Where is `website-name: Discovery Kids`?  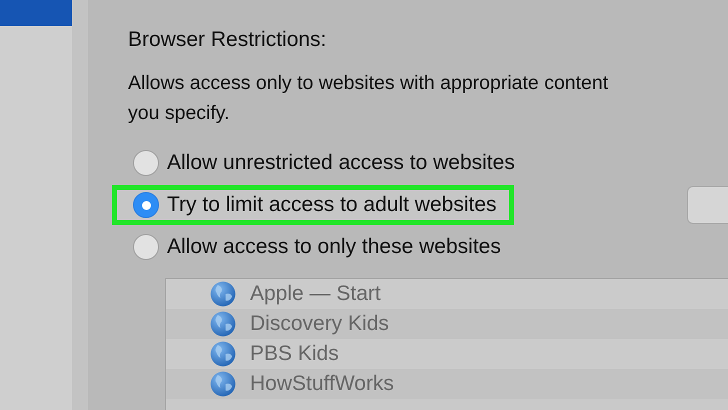
website-name: Discovery Kids is located at coordinates (319, 324).